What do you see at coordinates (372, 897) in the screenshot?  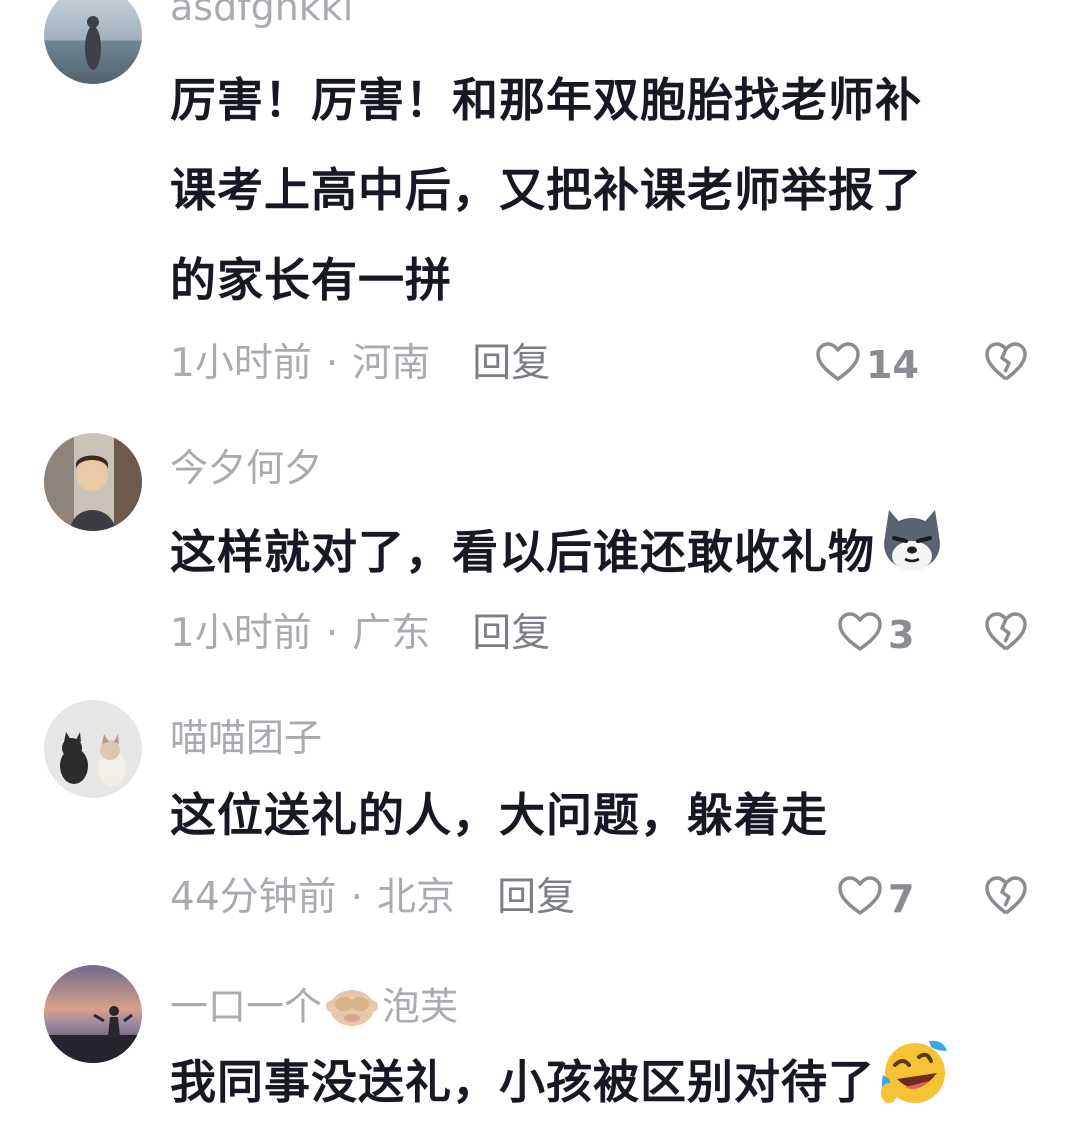 I see `comment-meta: 44分钟前 · 北京 回复` at bounding box center [372, 897].